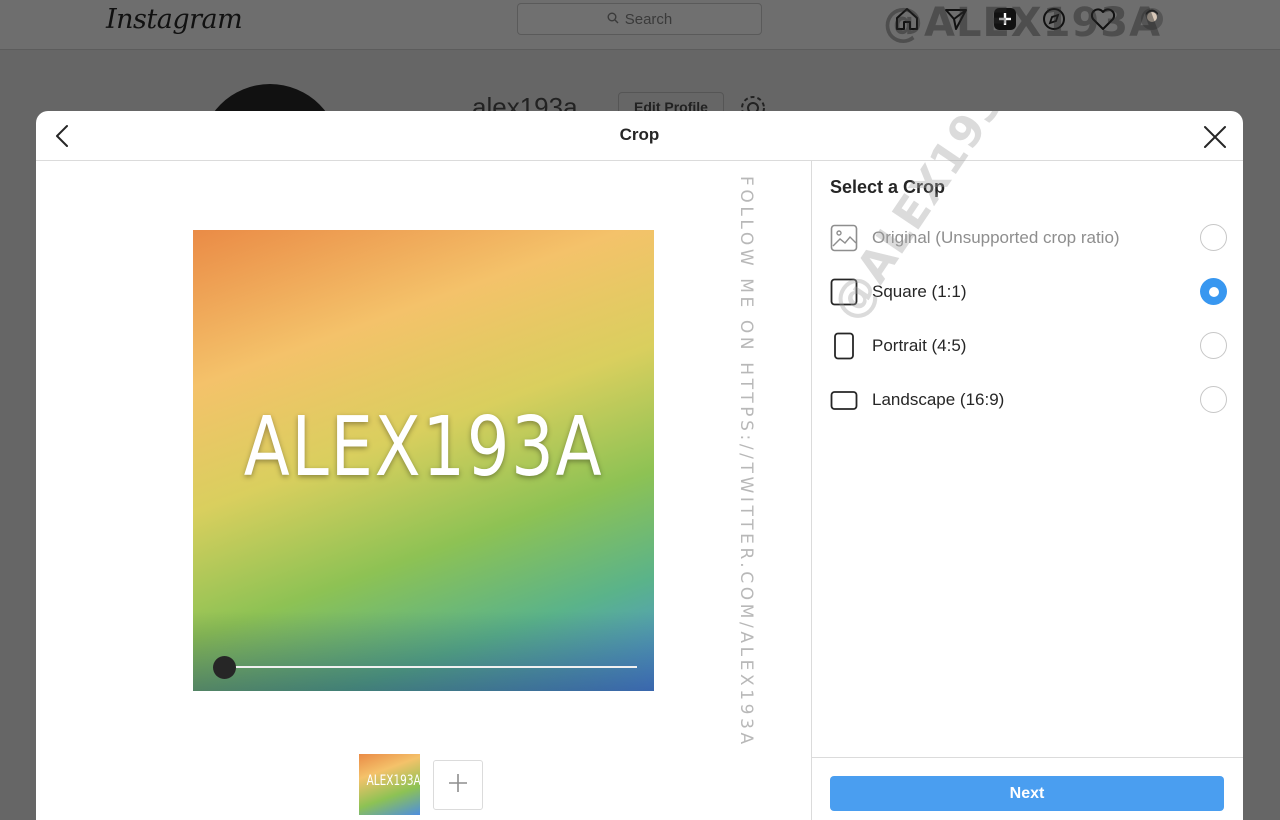  I want to click on instagram-logo: Instagram, so click(174, 19).